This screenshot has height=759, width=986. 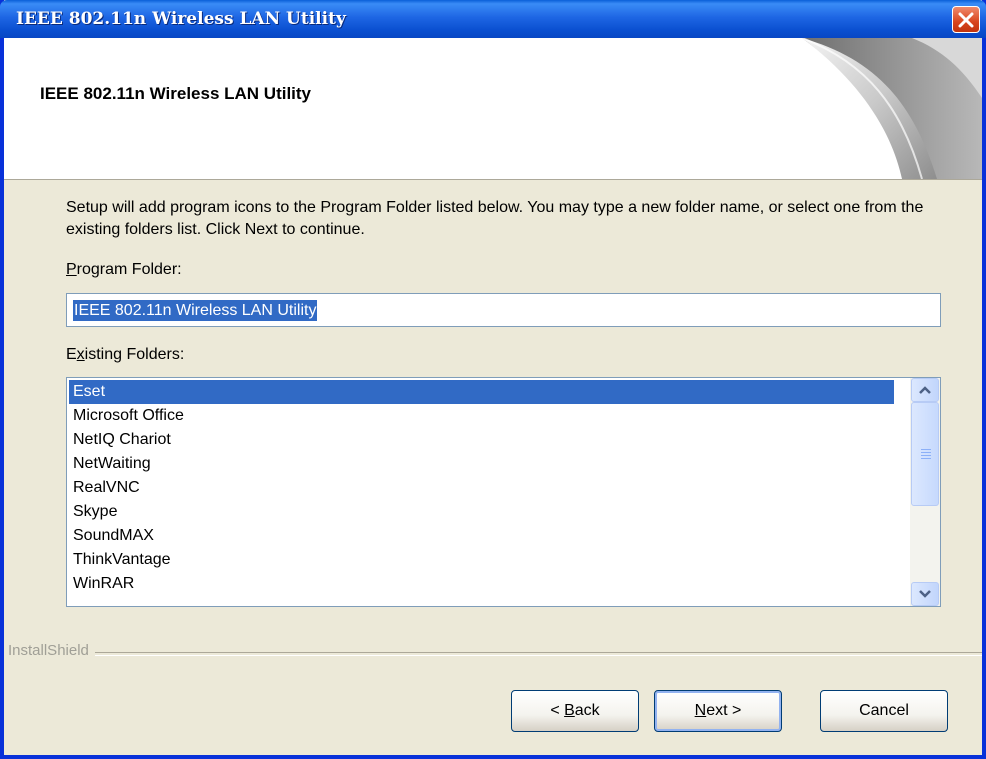 I want to click on program-folder-input: IEEE 802.11n Wireless LAN Utility, so click(x=503, y=310).